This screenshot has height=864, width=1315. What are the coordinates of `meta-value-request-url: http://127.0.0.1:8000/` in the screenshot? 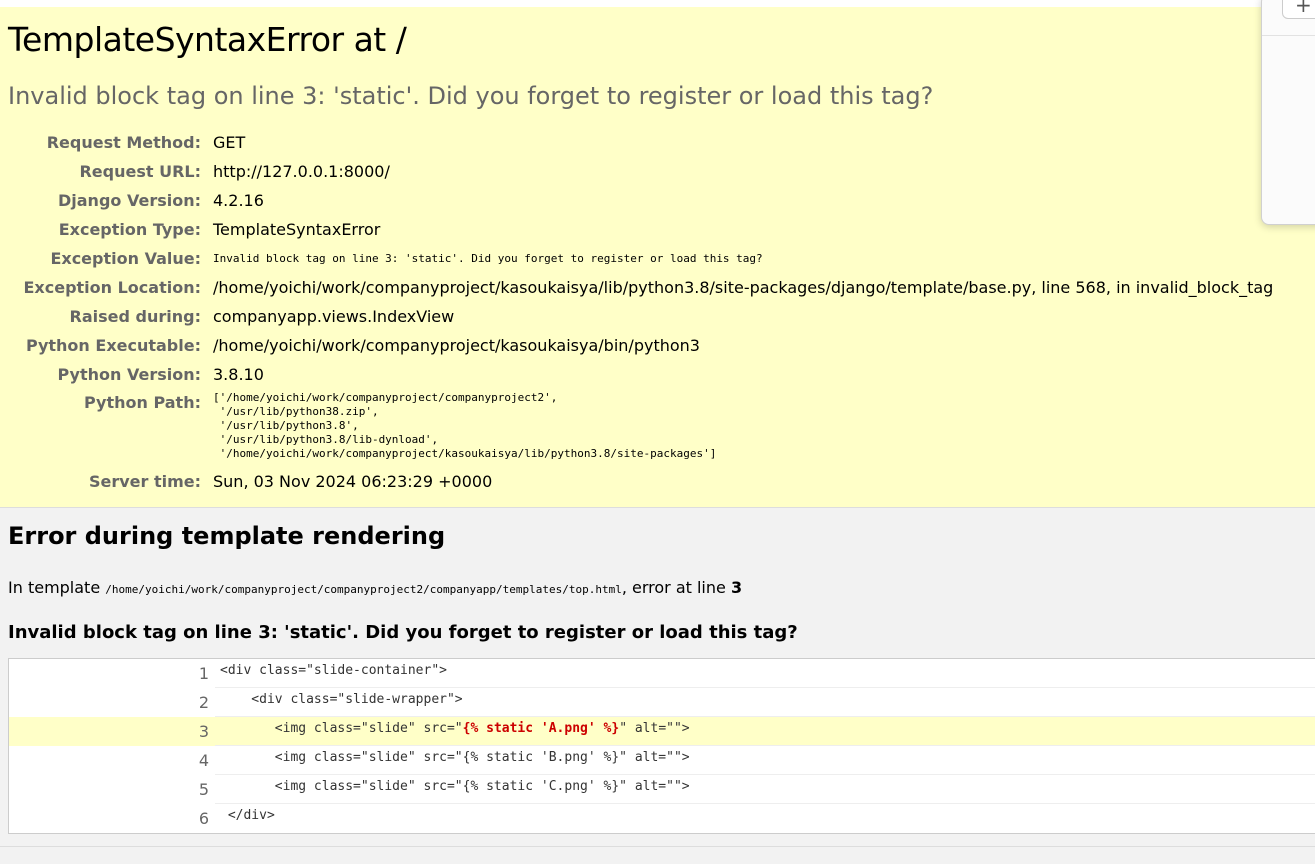 It's located at (301, 171).